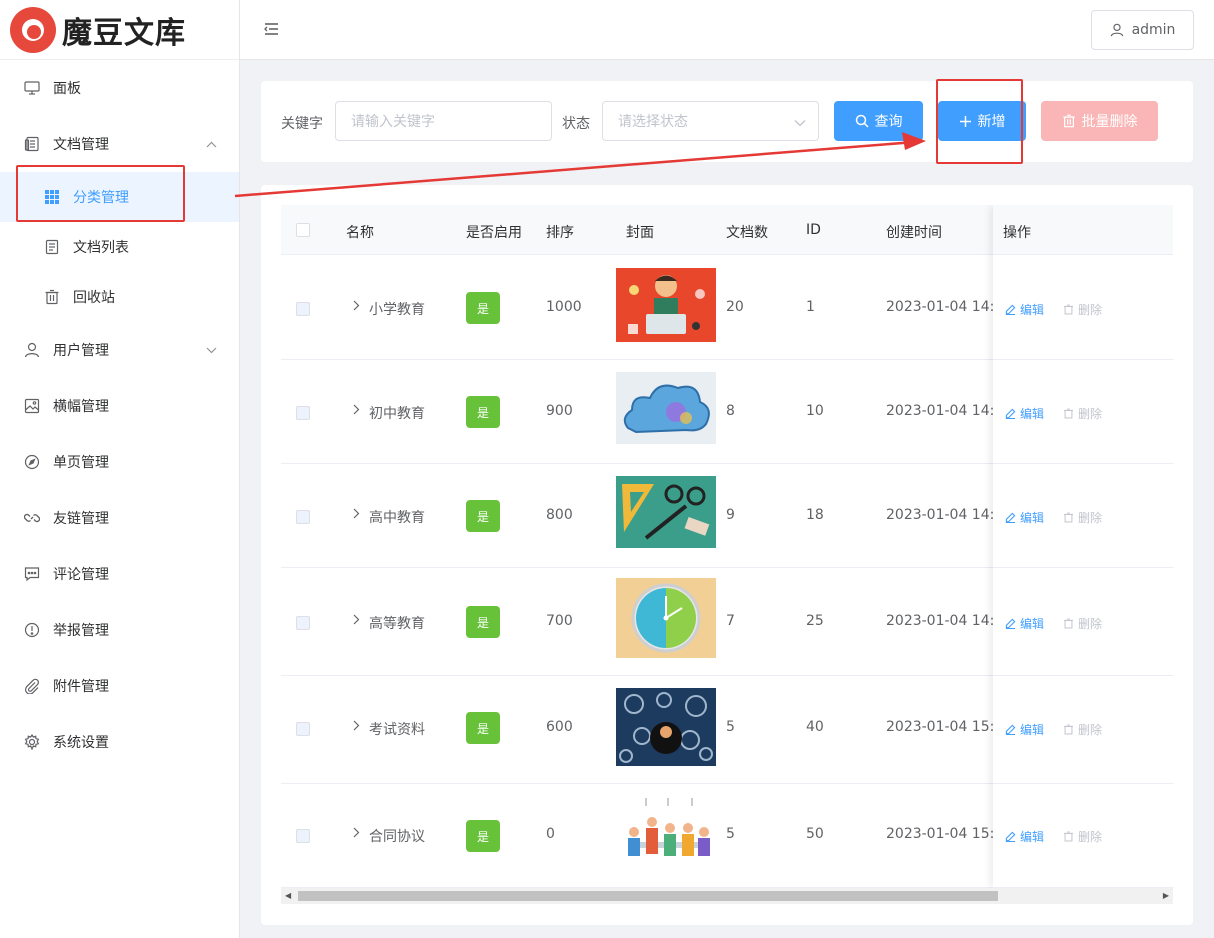  I want to click on category-name: 高等教育, so click(397, 624).